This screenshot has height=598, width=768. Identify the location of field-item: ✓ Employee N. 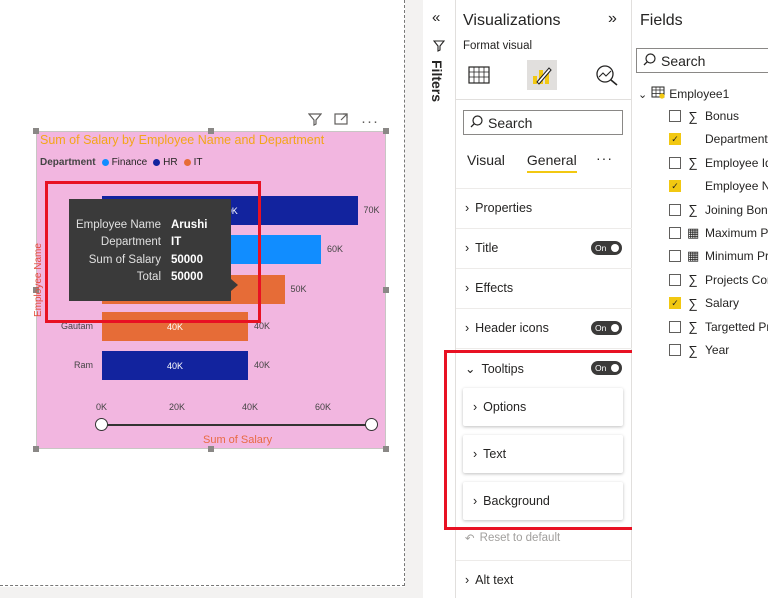
(718, 186).